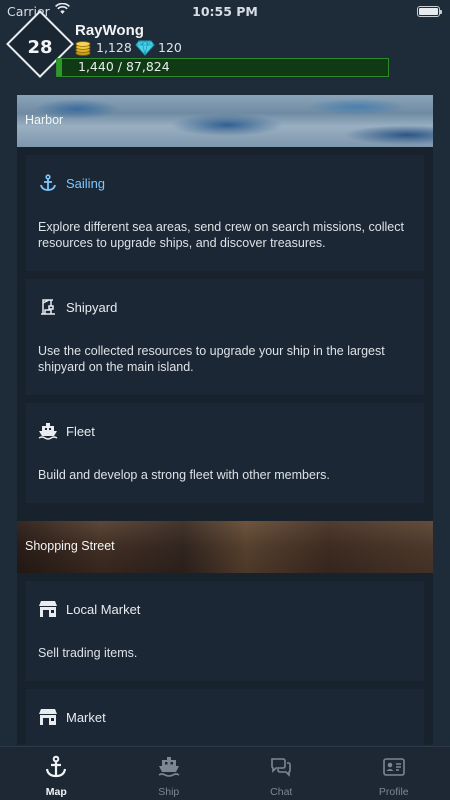 Image resolution: width=450 pixels, height=800 pixels. I want to click on tab-profile: Profile, so click(394, 773).